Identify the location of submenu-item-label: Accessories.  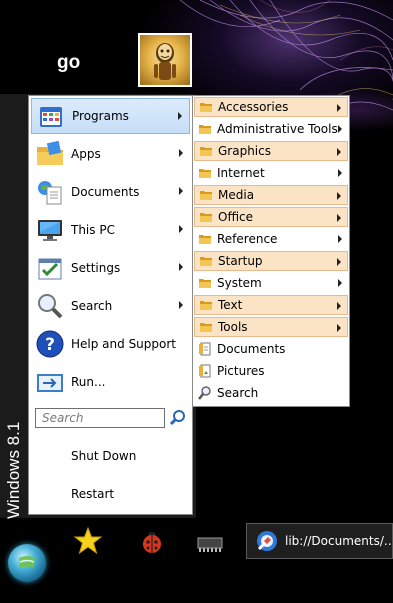
(253, 107).